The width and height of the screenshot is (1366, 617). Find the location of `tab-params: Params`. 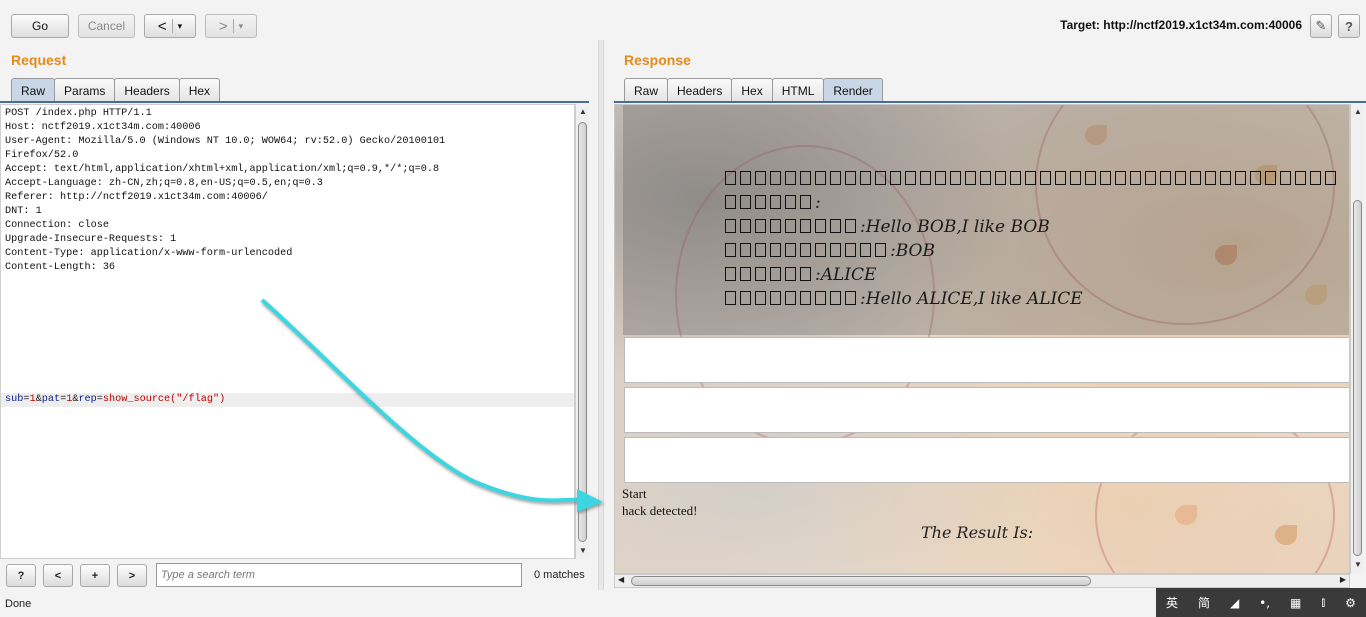

tab-params: Params is located at coordinates (85, 90).